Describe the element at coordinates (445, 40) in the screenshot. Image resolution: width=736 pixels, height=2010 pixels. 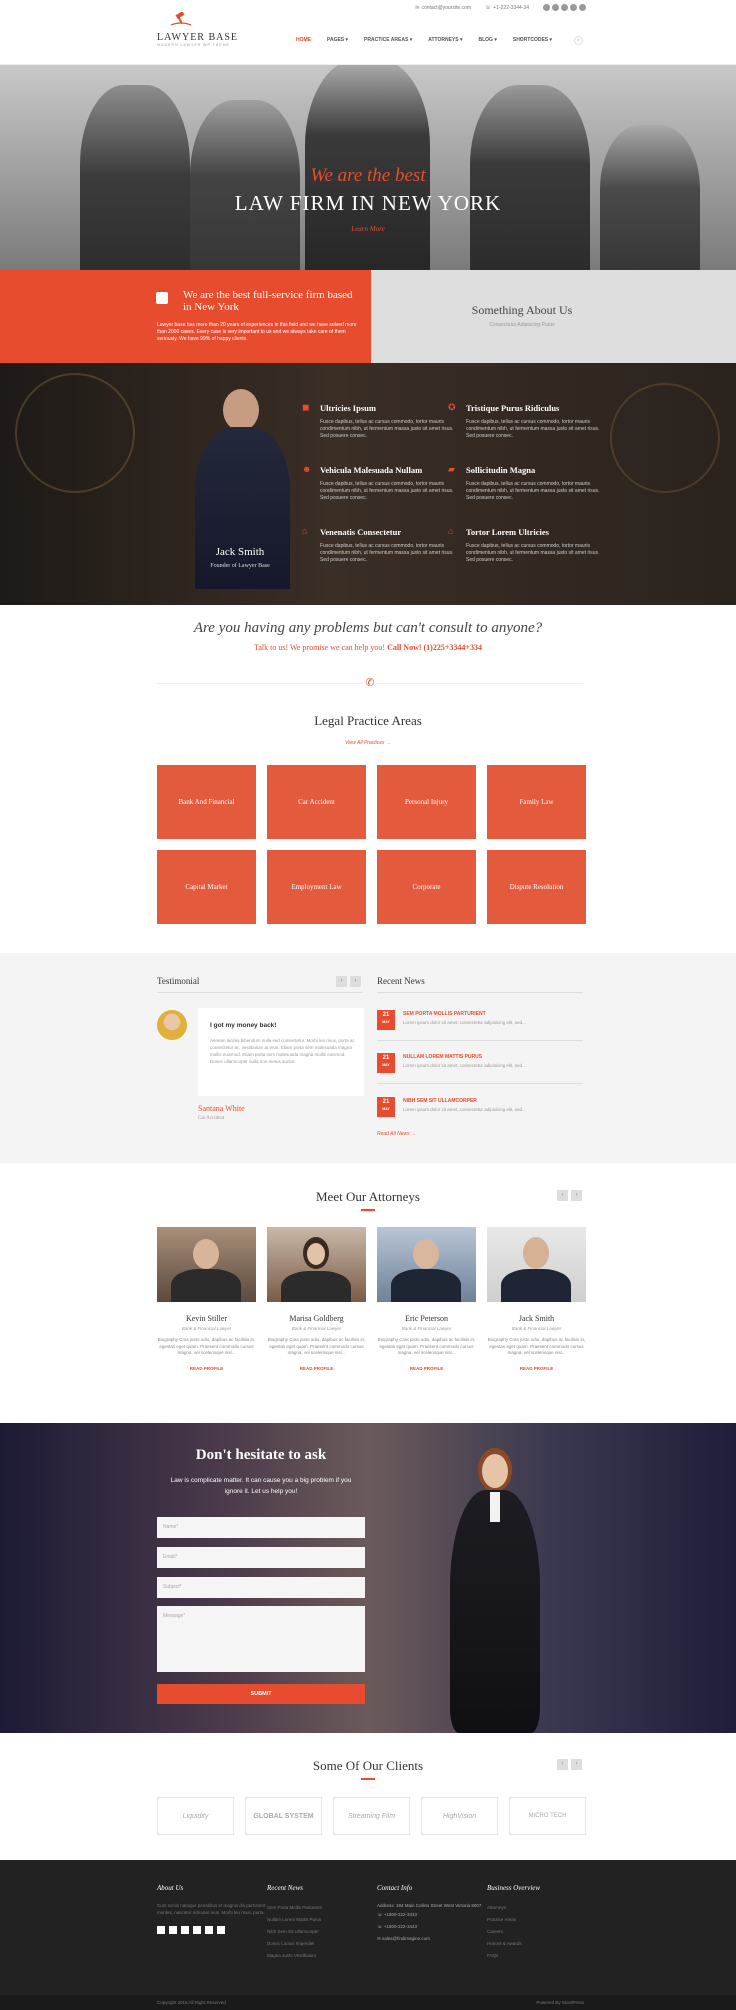
I see `nav-attorneys: ATTORNEYS ▾` at that location.